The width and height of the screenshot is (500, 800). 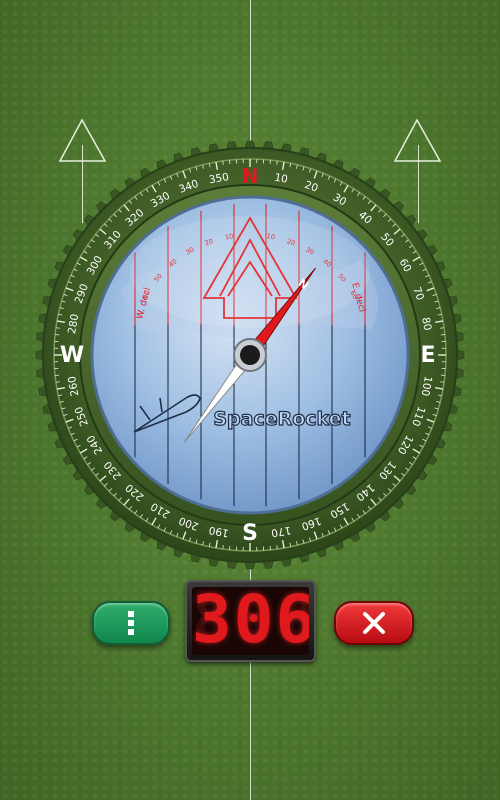 I want to click on north-label: N, so click(x=250, y=176).